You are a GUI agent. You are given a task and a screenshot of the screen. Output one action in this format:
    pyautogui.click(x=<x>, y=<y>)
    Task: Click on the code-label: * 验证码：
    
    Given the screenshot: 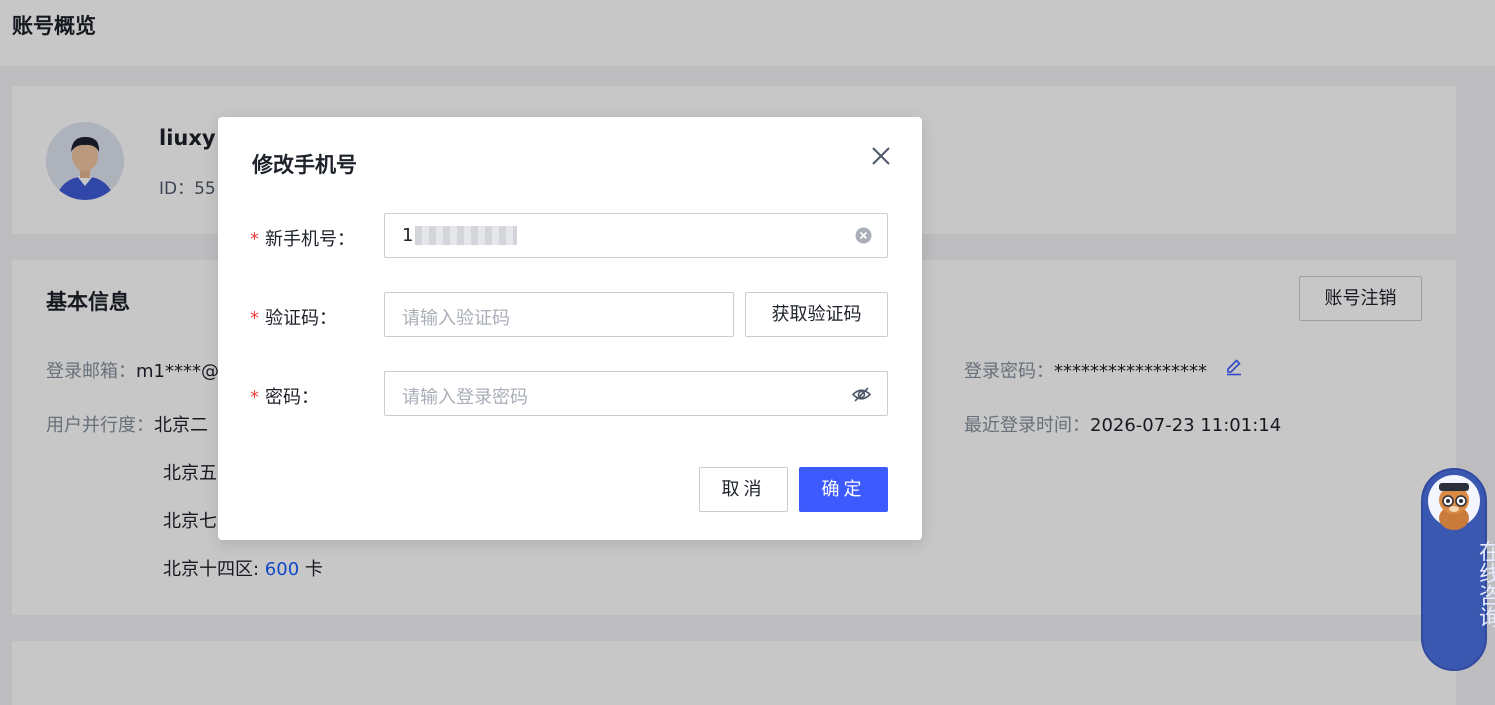 What is the action you would take?
    pyautogui.click(x=320, y=317)
    